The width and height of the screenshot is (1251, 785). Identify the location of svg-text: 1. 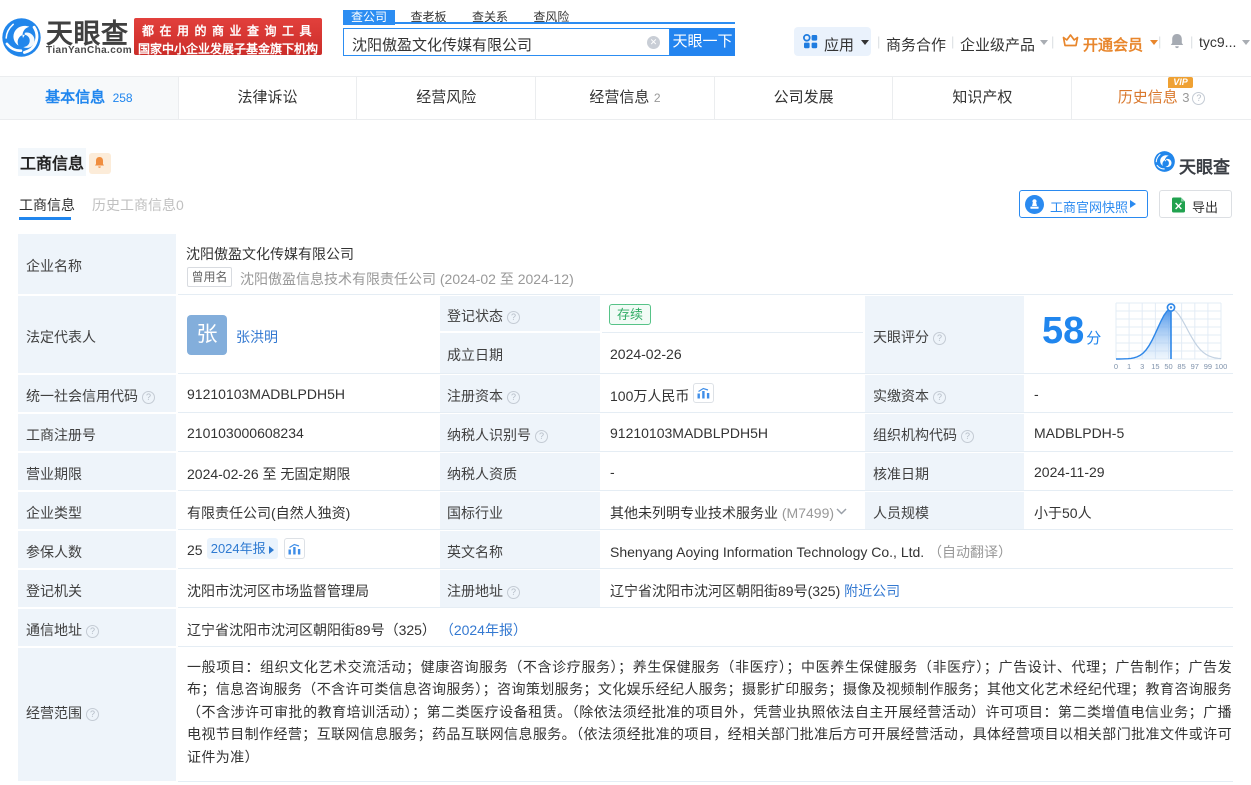
(1129, 365).